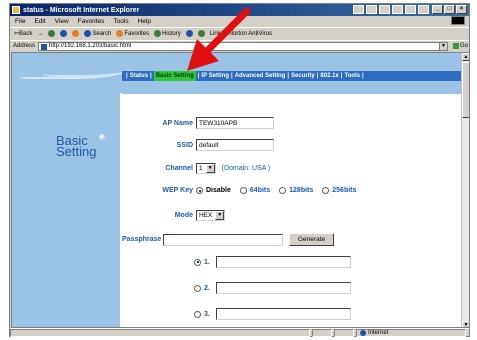 This screenshot has height=340, width=477. What do you see at coordinates (184, 145) in the screenshot?
I see `ssid-label: SSID` at bounding box center [184, 145].